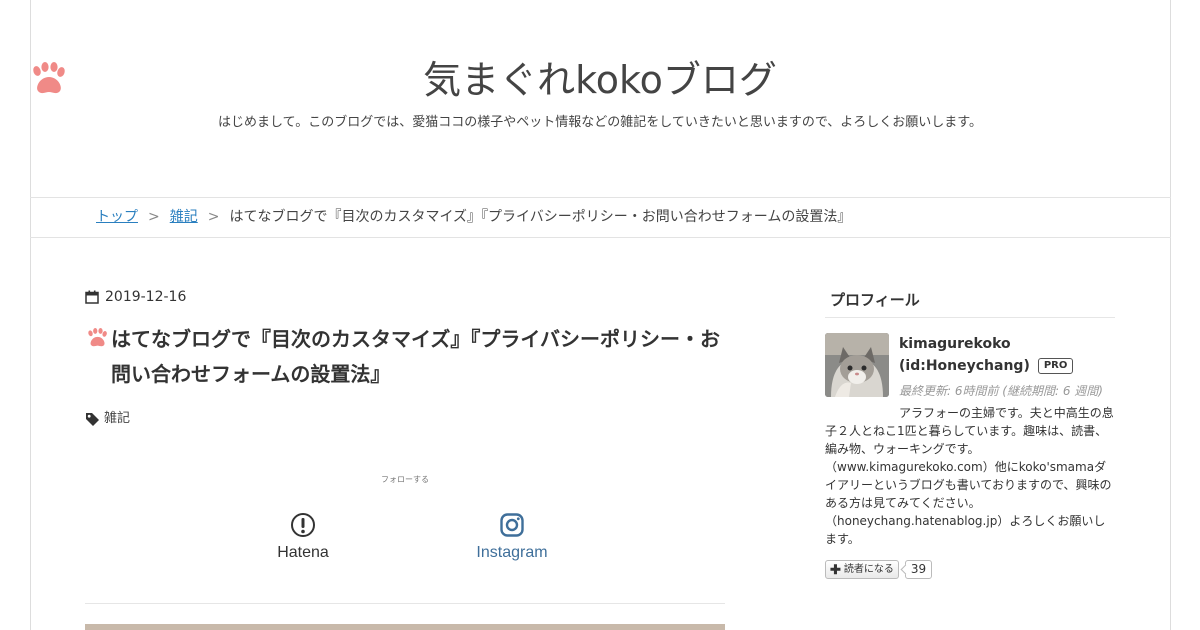  What do you see at coordinates (303, 538) in the screenshot?
I see `follow-hatena-button: Hatena` at bounding box center [303, 538].